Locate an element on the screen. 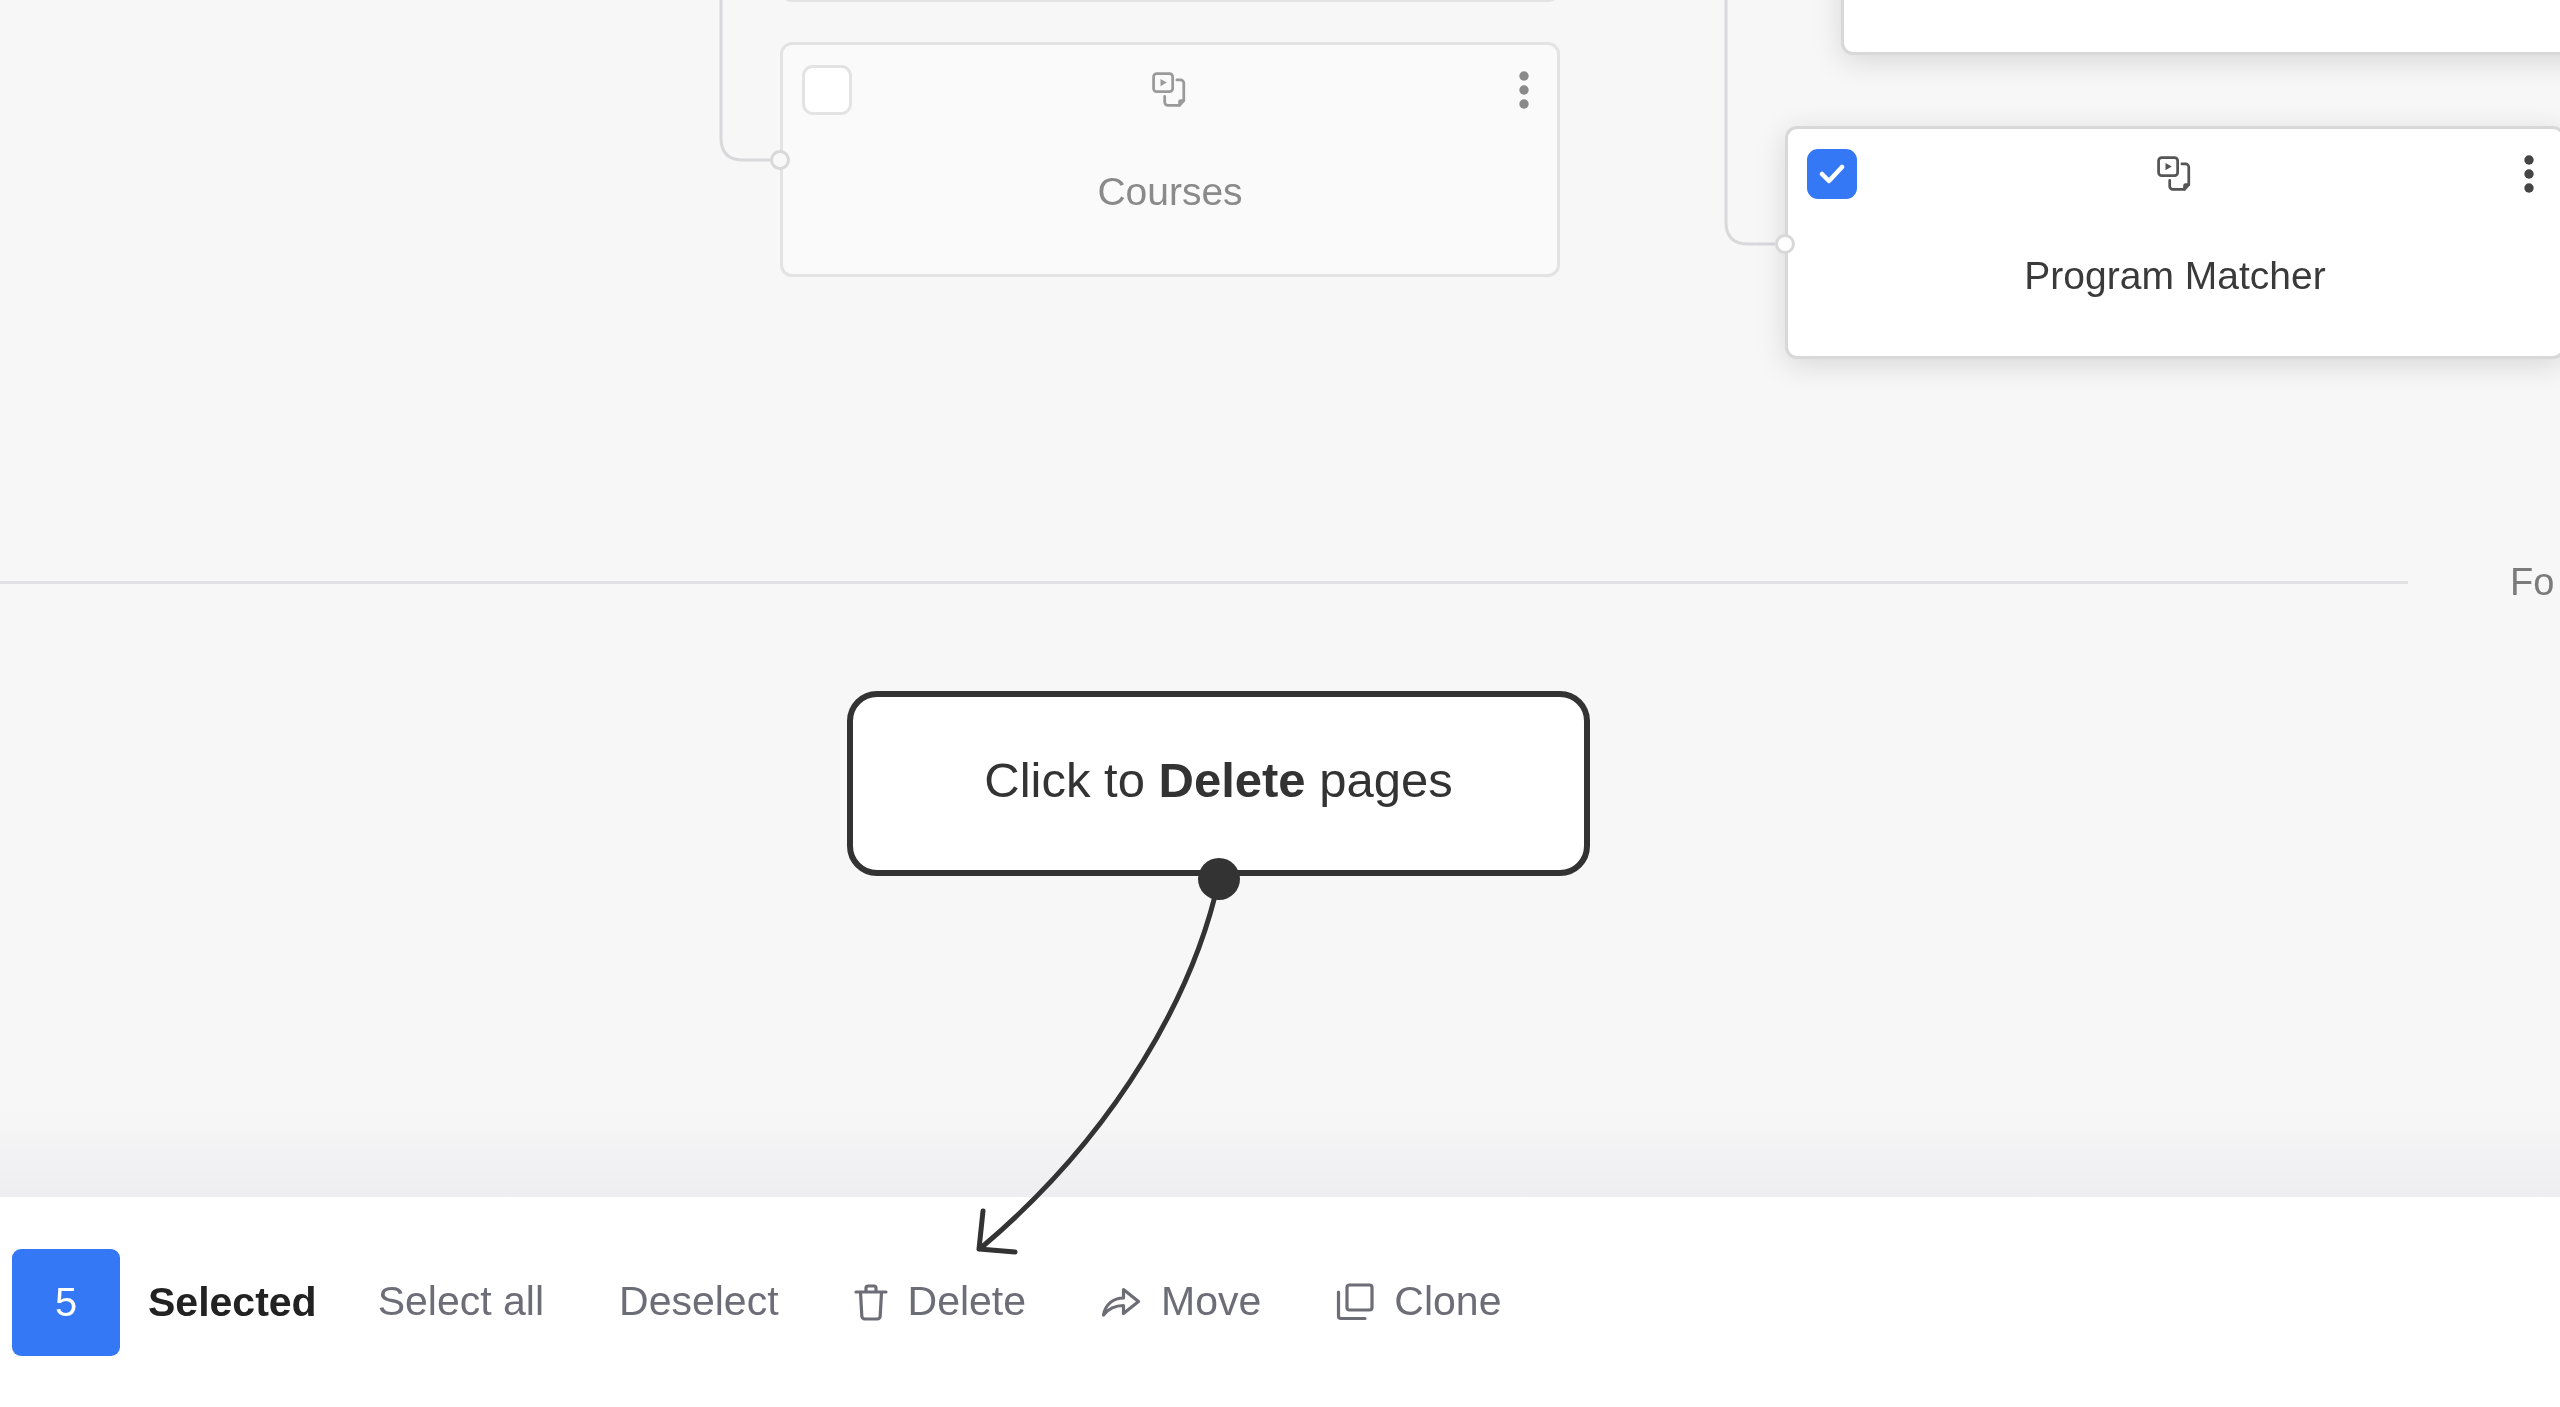 The width and height of the screenshot is (2560, 1407). page-title: Courses is located at coordinates (1170, 192).